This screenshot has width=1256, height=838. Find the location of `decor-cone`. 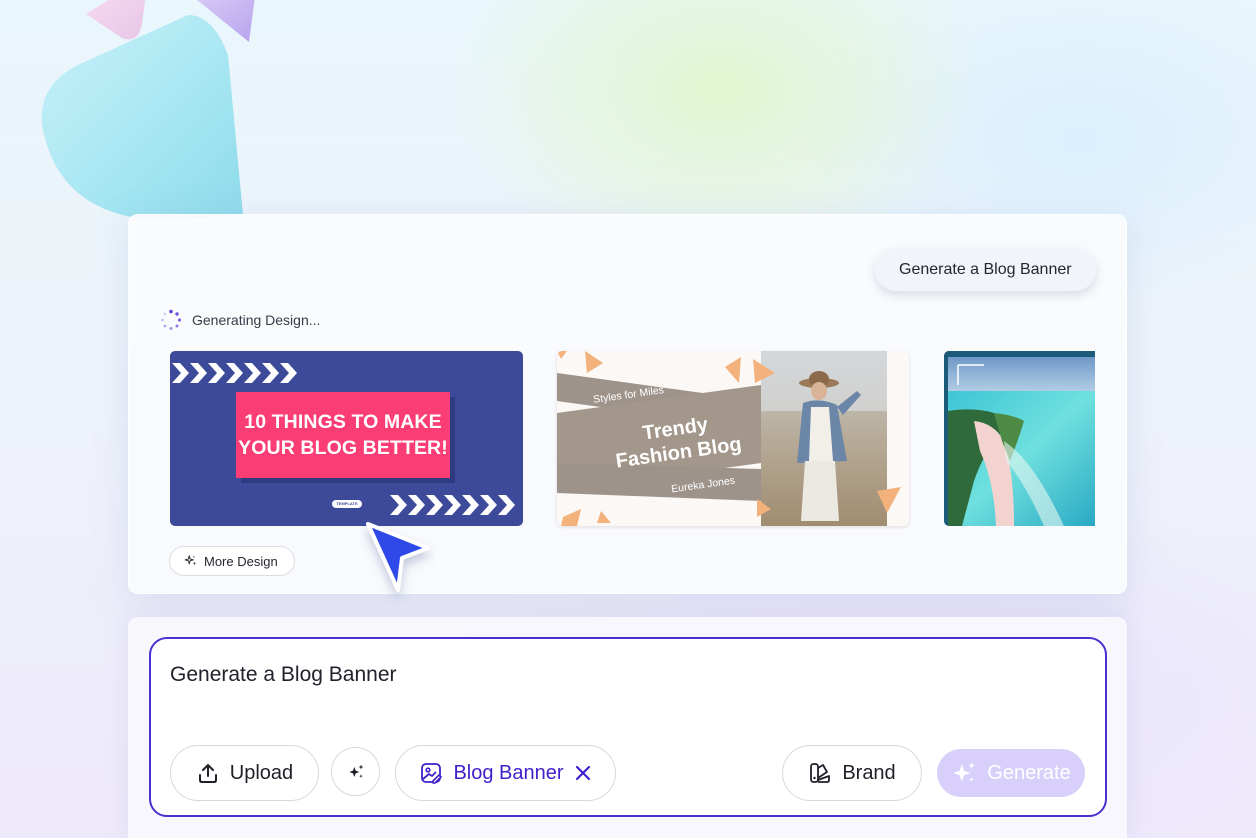

decor-cone is located at coordinates (142, 117).